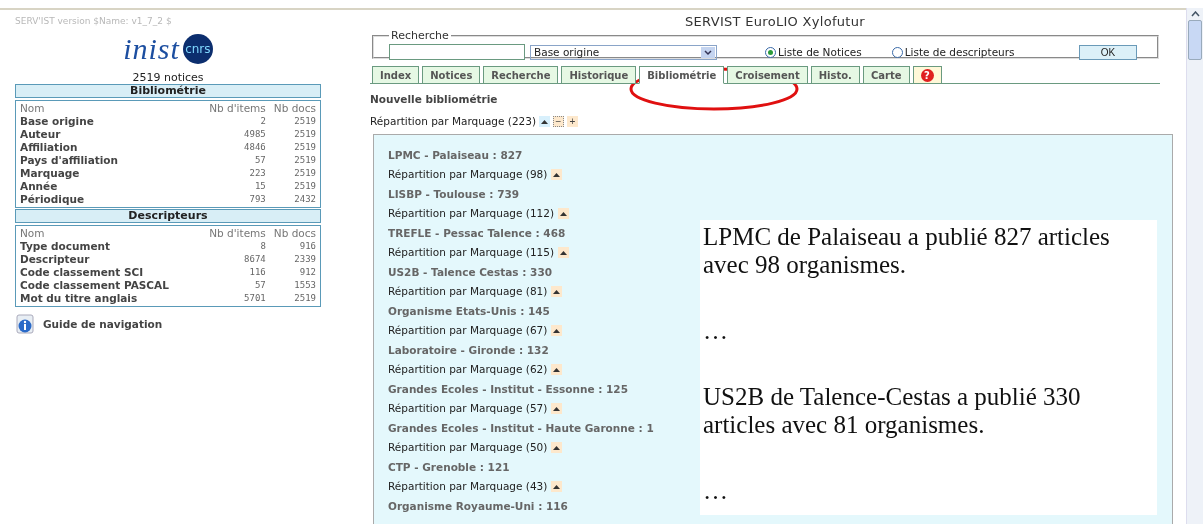 Image resolution: width=1203 pixels, height=524 pixels. Describe the element at coordinates (682, 75) in the screenshot. I see `tab: Bibliométrie` at that location.